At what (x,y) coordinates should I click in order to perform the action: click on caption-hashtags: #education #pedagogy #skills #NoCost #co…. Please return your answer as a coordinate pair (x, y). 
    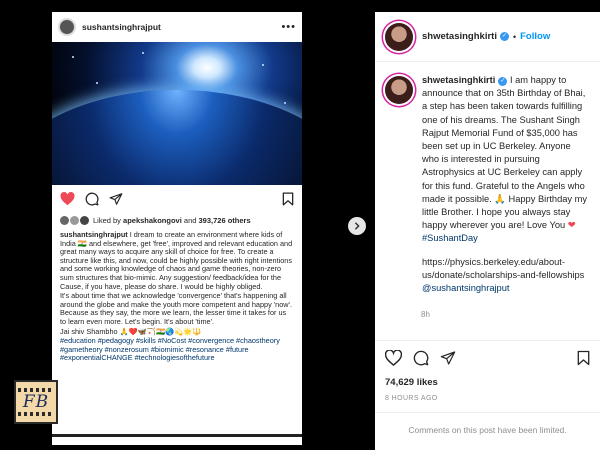
    Looking at the image, I should click on (177, 349).